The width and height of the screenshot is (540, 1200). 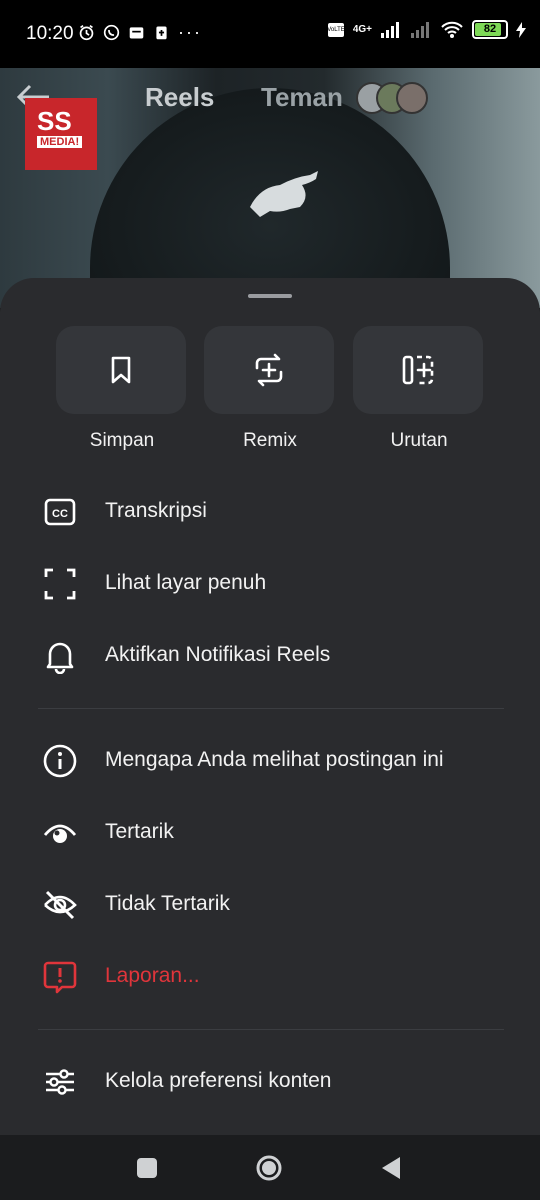 I want to click on menu-item-content-preferences: Kelola preferensi konten, so click(x=270, y=1082).